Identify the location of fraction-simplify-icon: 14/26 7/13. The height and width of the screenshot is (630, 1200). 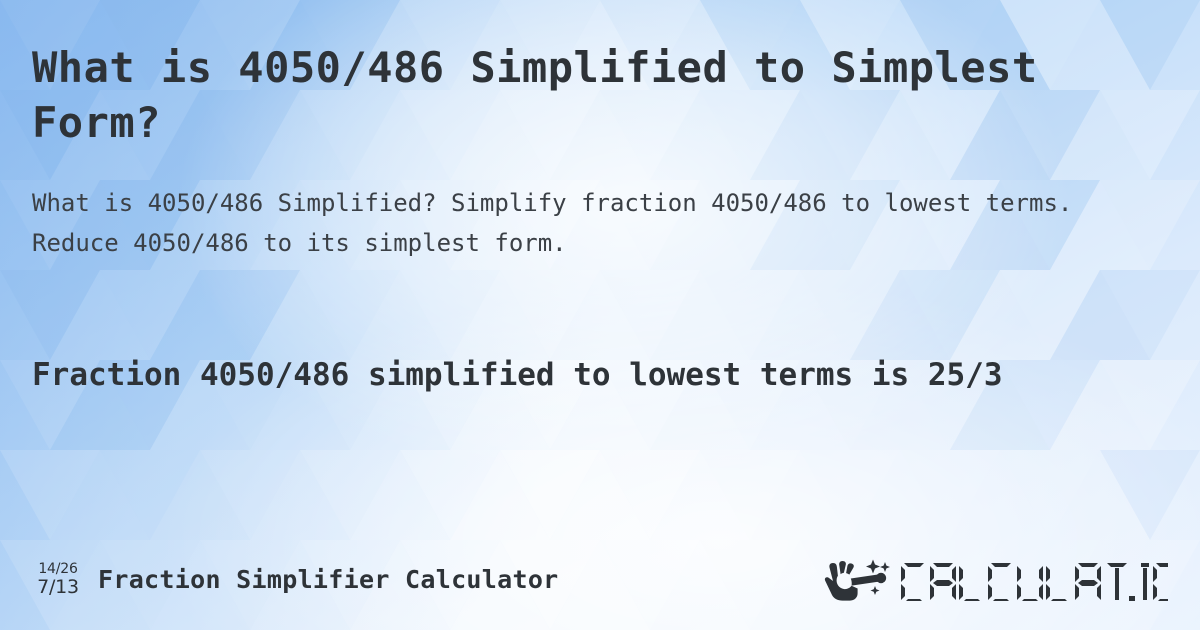
(58, 579).